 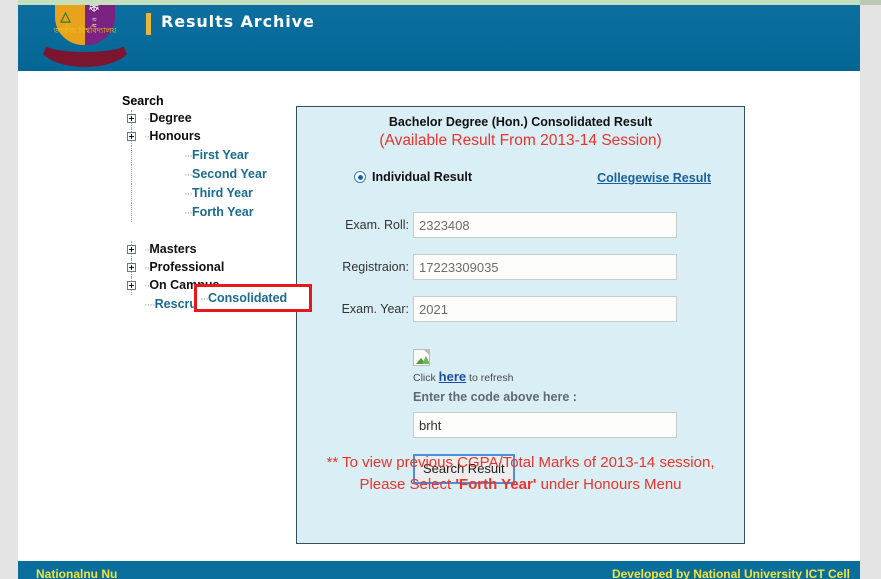 What do you see at coordinates (214, 137) in the screenshot?
I see `sidebar-item-honours: ··Honours` at bounding box center [214, 137].